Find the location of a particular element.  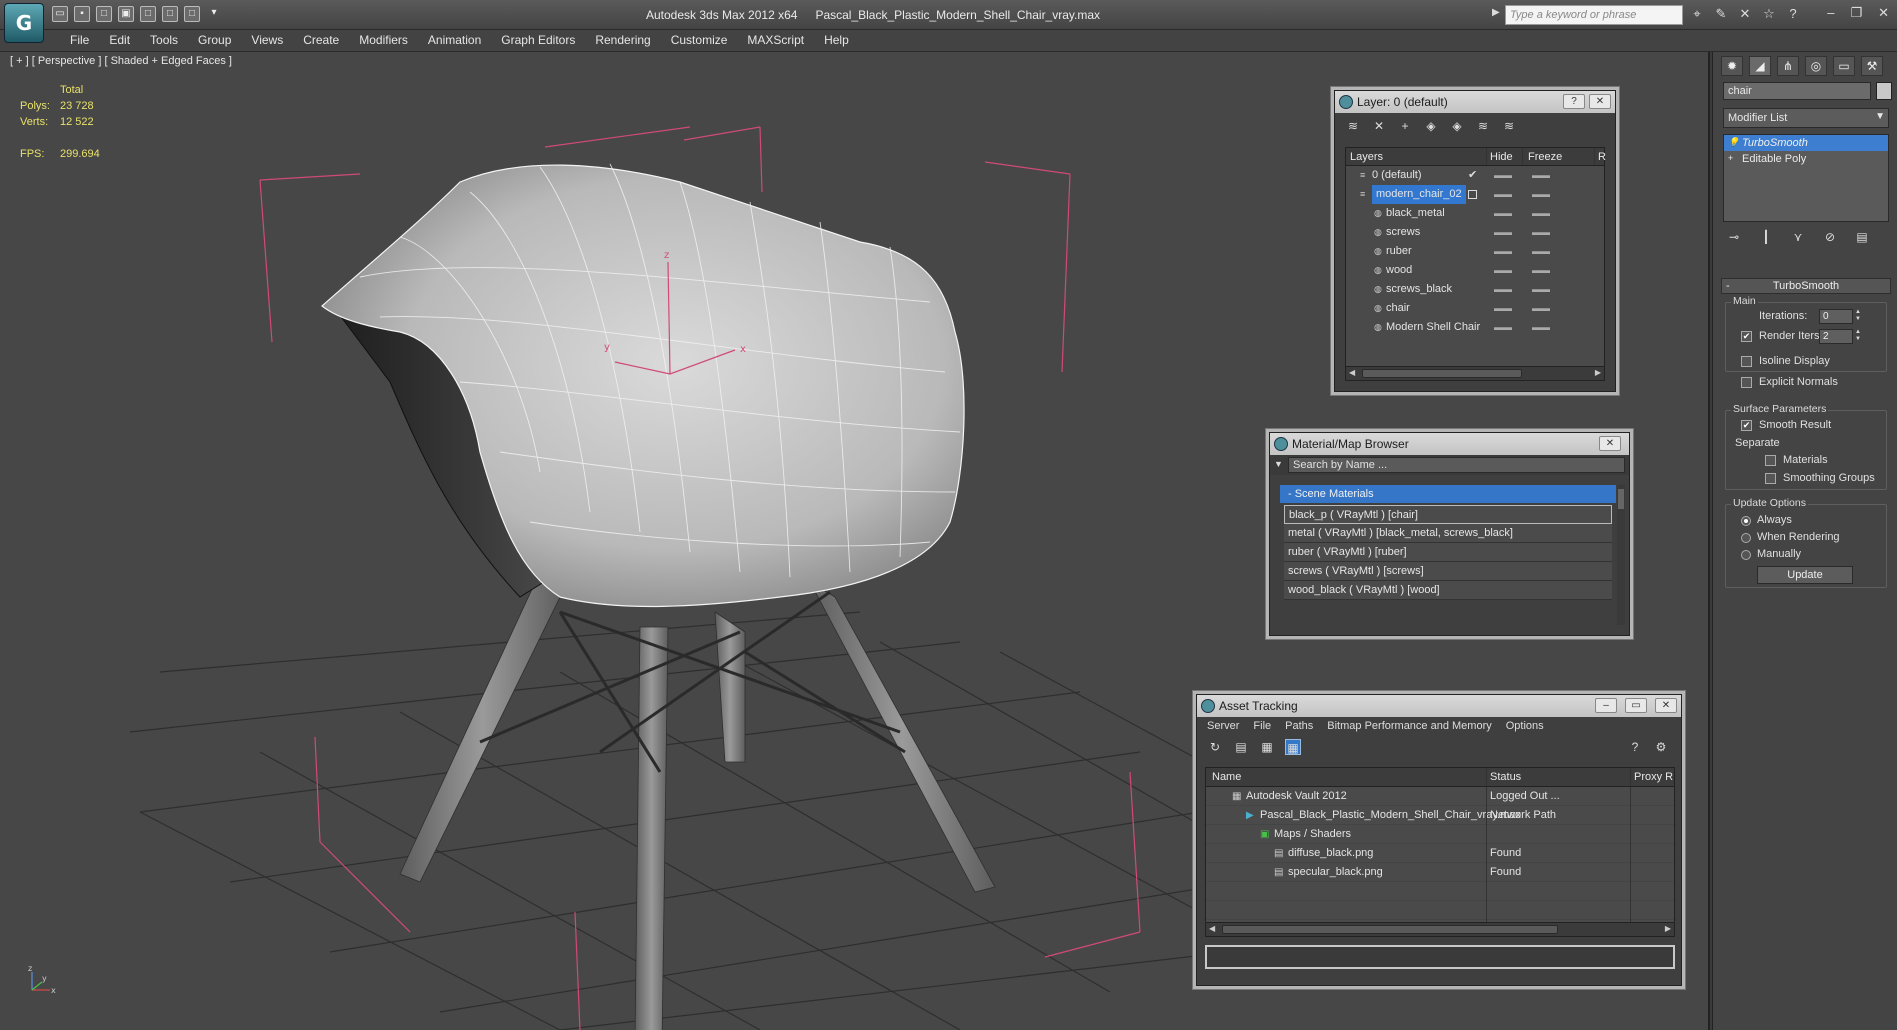

asset-menu-bitmap-performance-and-memory: Bitmap Performance and Memory is located at coordinates (1409, 726).